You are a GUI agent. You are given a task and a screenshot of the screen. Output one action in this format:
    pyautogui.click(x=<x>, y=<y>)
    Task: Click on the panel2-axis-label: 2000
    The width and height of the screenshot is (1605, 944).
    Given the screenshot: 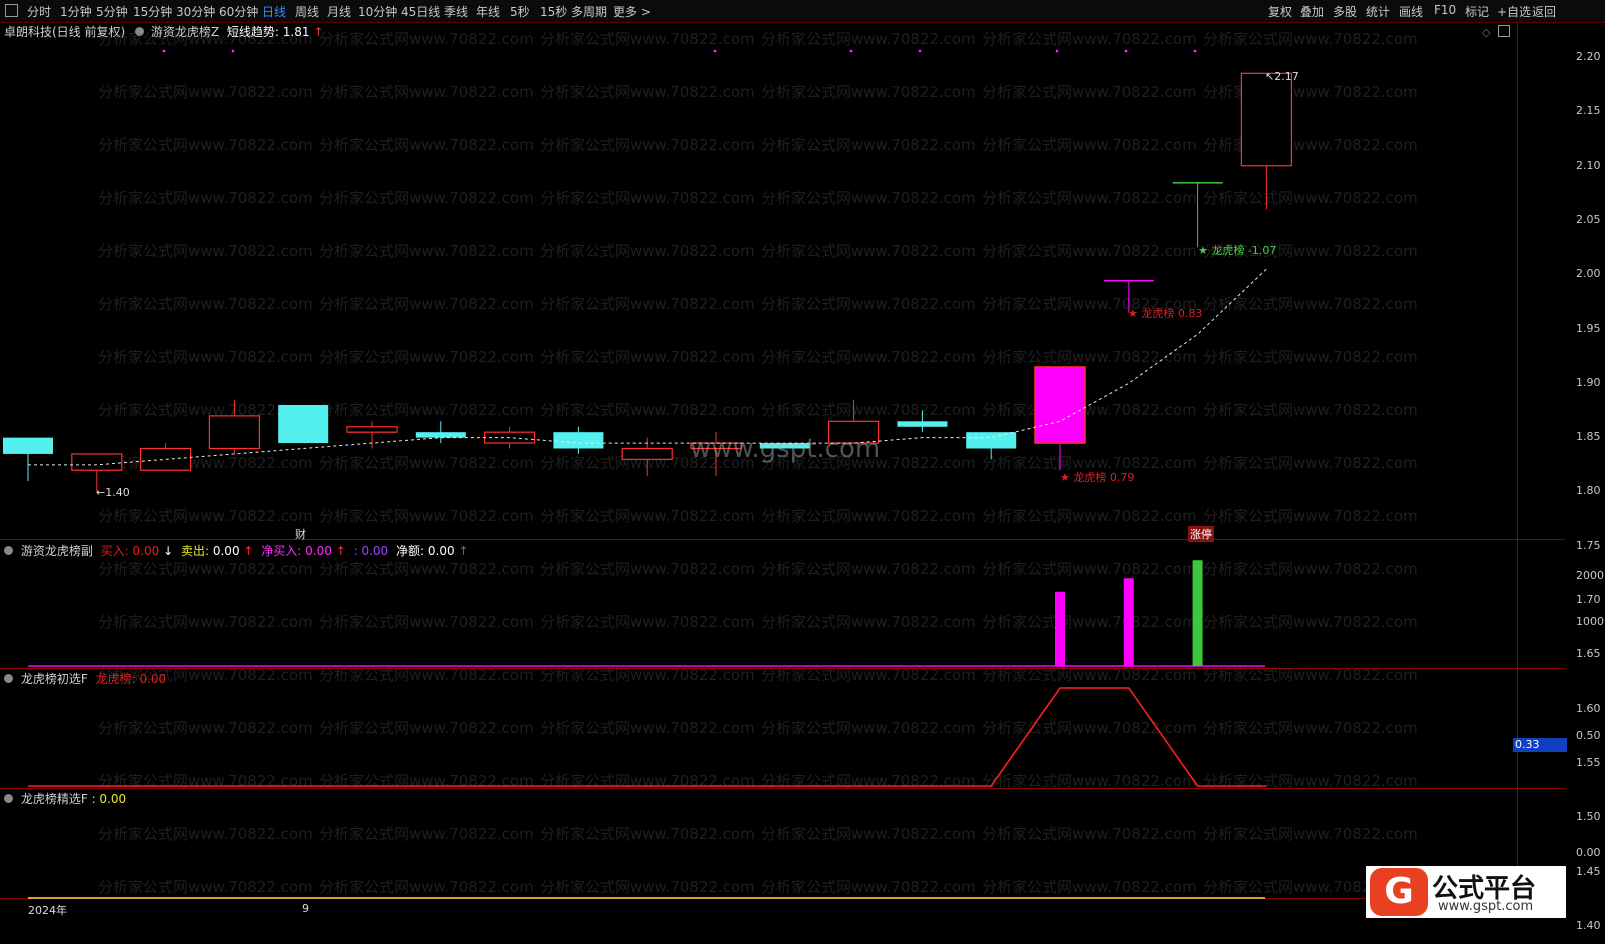 What is the action you would take?
    pyautogui.click(x=1590, y=575)
    